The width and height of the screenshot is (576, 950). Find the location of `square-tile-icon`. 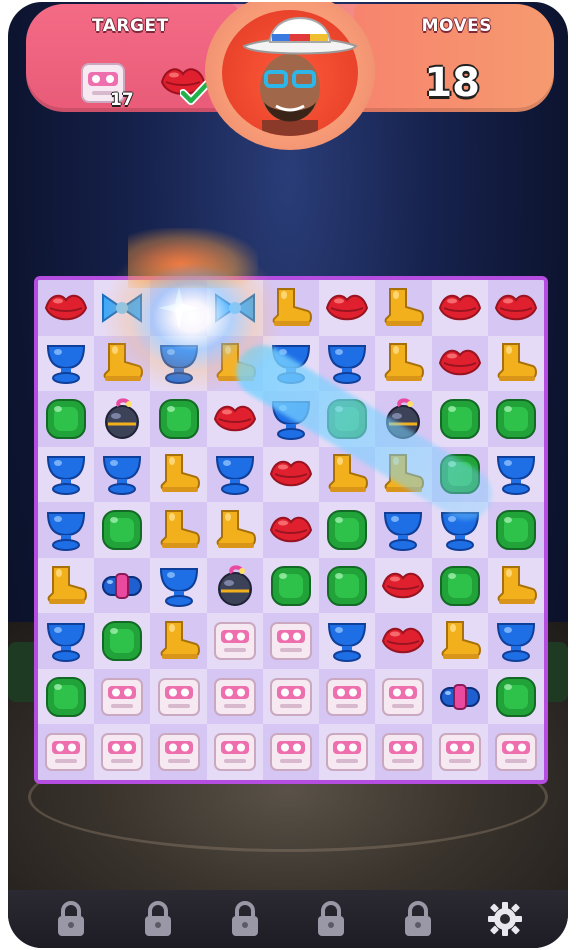

square-tile-icon is located at coordinates (516, 419).